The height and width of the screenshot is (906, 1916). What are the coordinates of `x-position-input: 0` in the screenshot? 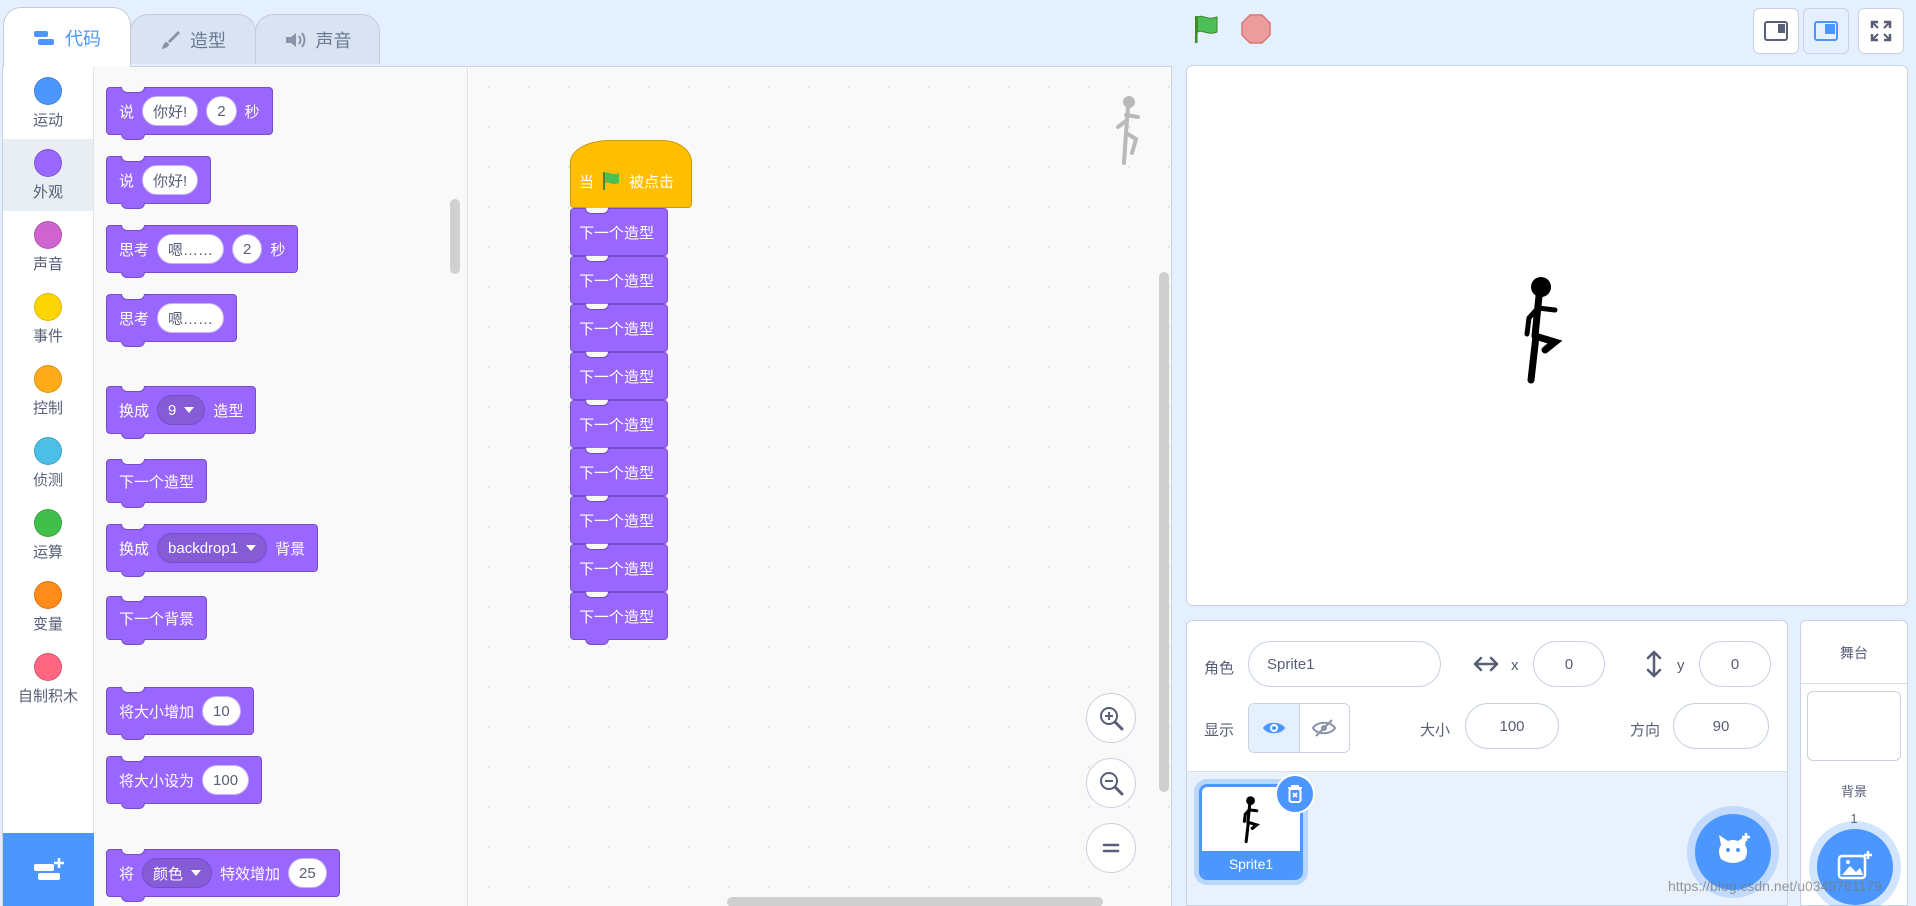 It's located at (1569, 664).